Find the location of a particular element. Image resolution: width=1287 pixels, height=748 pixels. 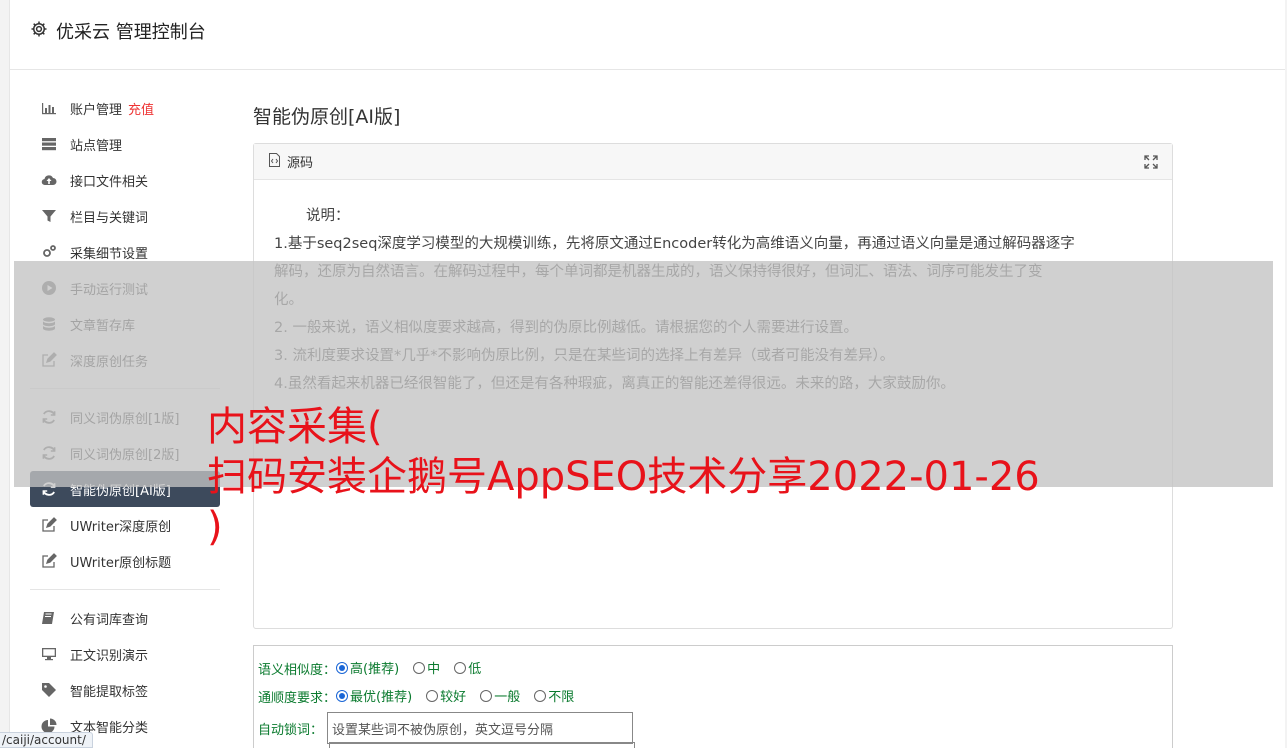

lock-row: 自动锁词： 设置某些词不被伪原创，英文逗号分隔 is located at coordinates (713, 728).